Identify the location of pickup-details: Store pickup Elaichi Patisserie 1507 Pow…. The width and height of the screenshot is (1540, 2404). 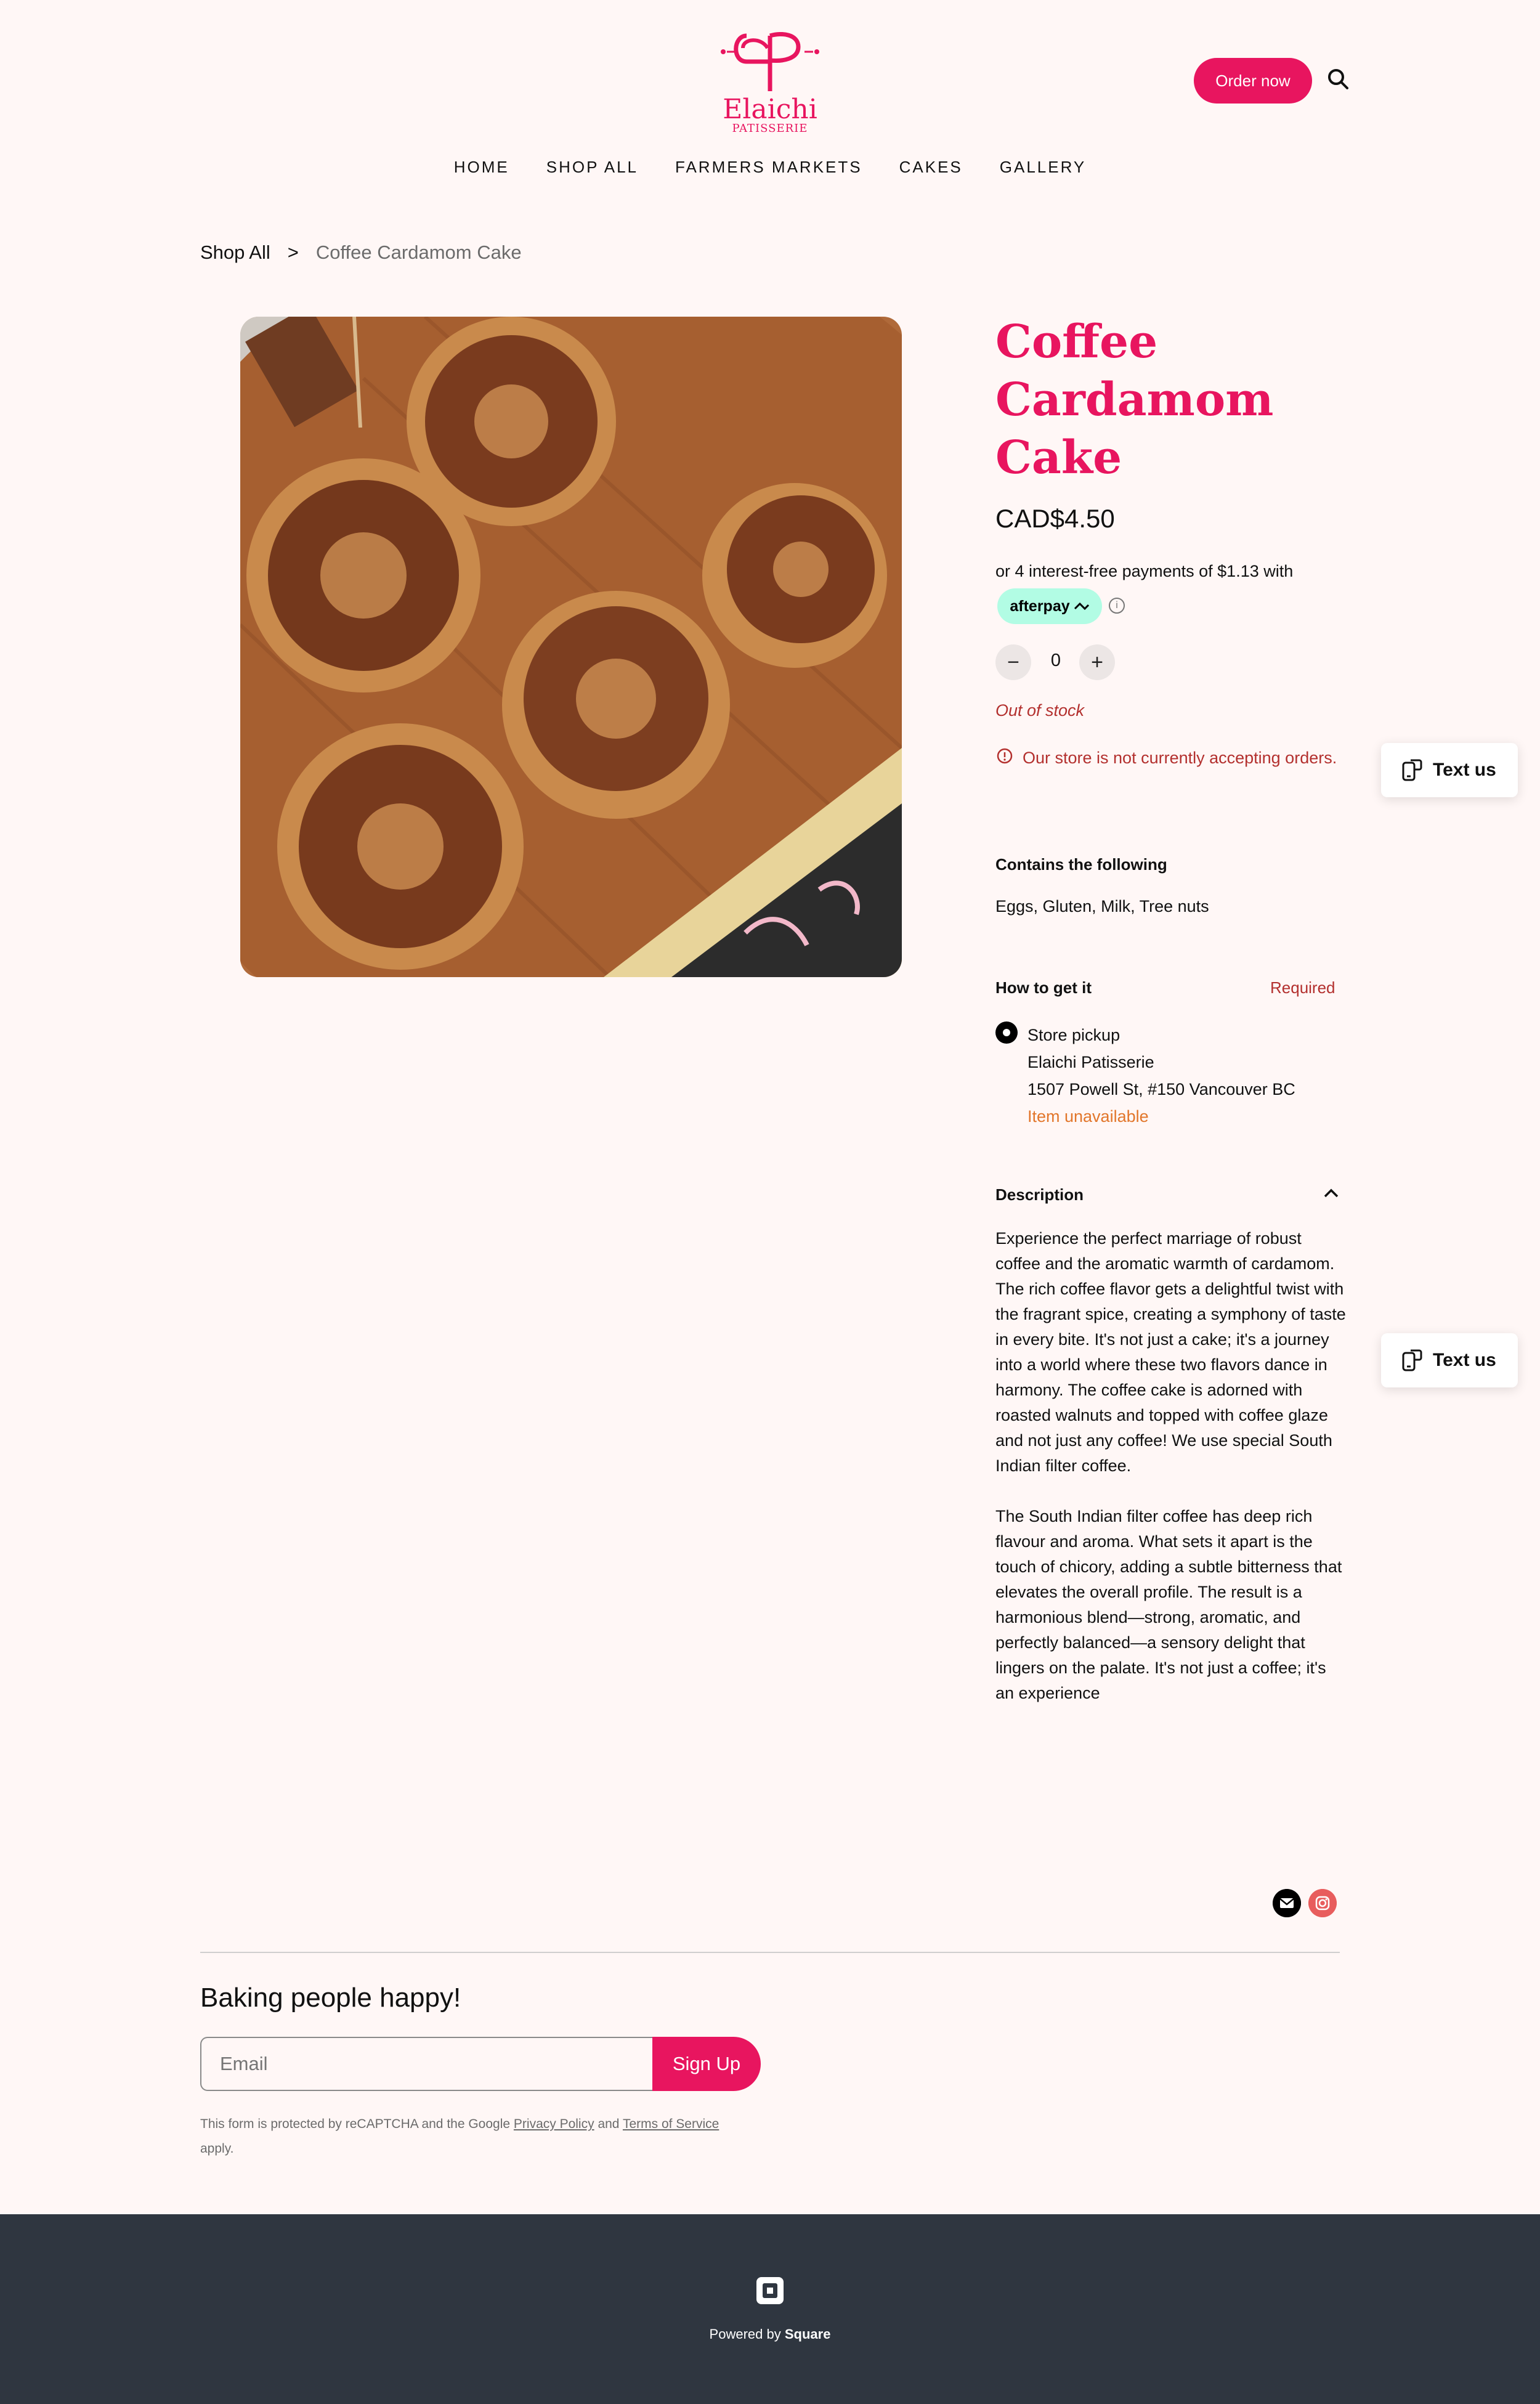
(1161, 1075).